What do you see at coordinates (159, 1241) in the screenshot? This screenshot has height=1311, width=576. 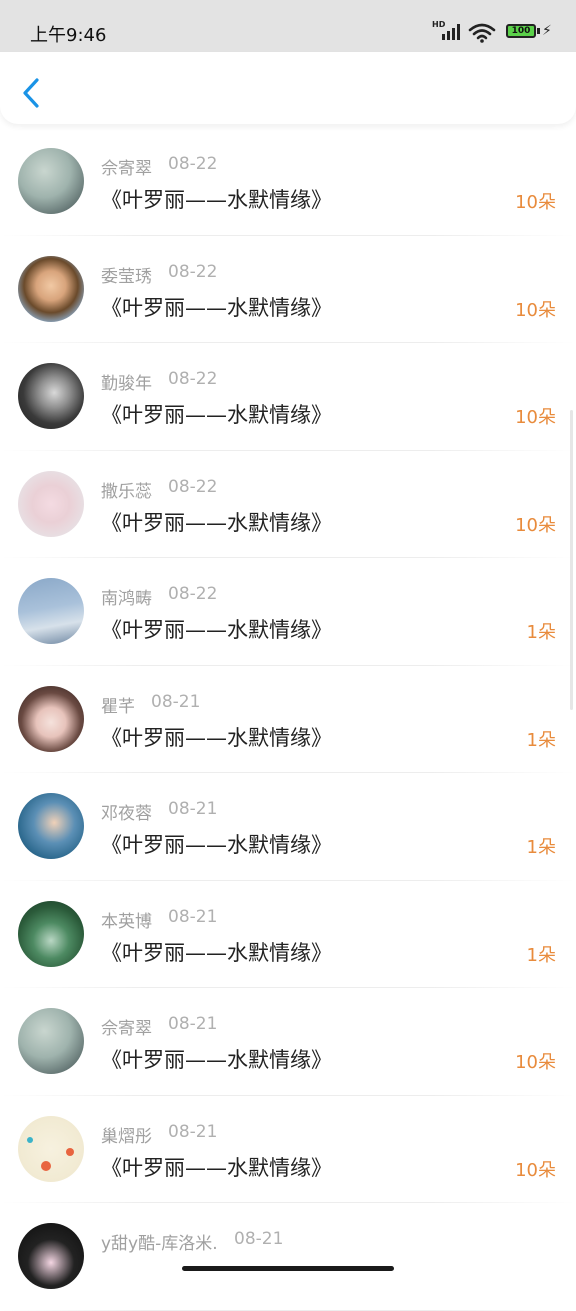 I see `user-name: y甜y酷-库洛米.` at bounding box center [159, 1241].